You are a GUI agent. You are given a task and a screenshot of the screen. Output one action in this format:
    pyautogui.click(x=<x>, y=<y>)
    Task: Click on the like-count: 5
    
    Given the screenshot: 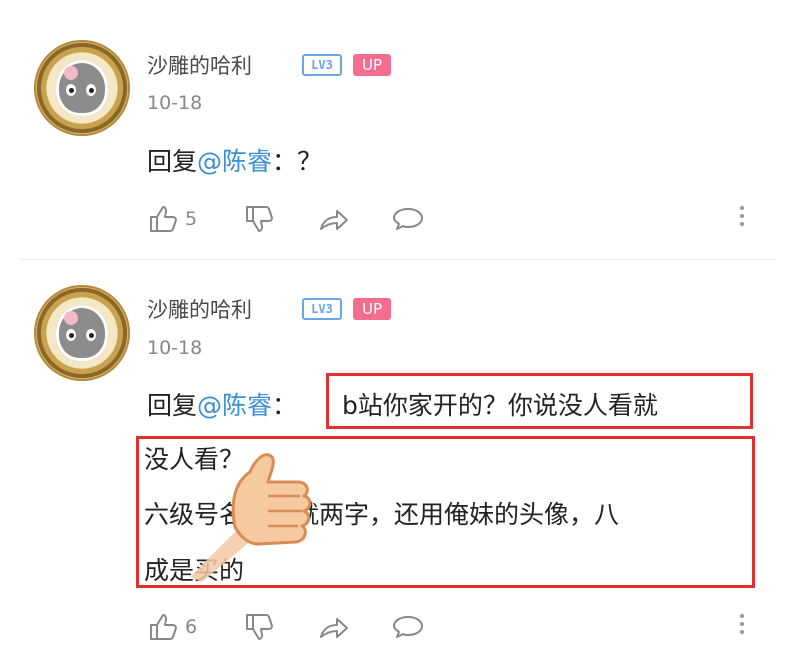 What is the action you would take?
    pyautogui.click(x=191, y=219)
    